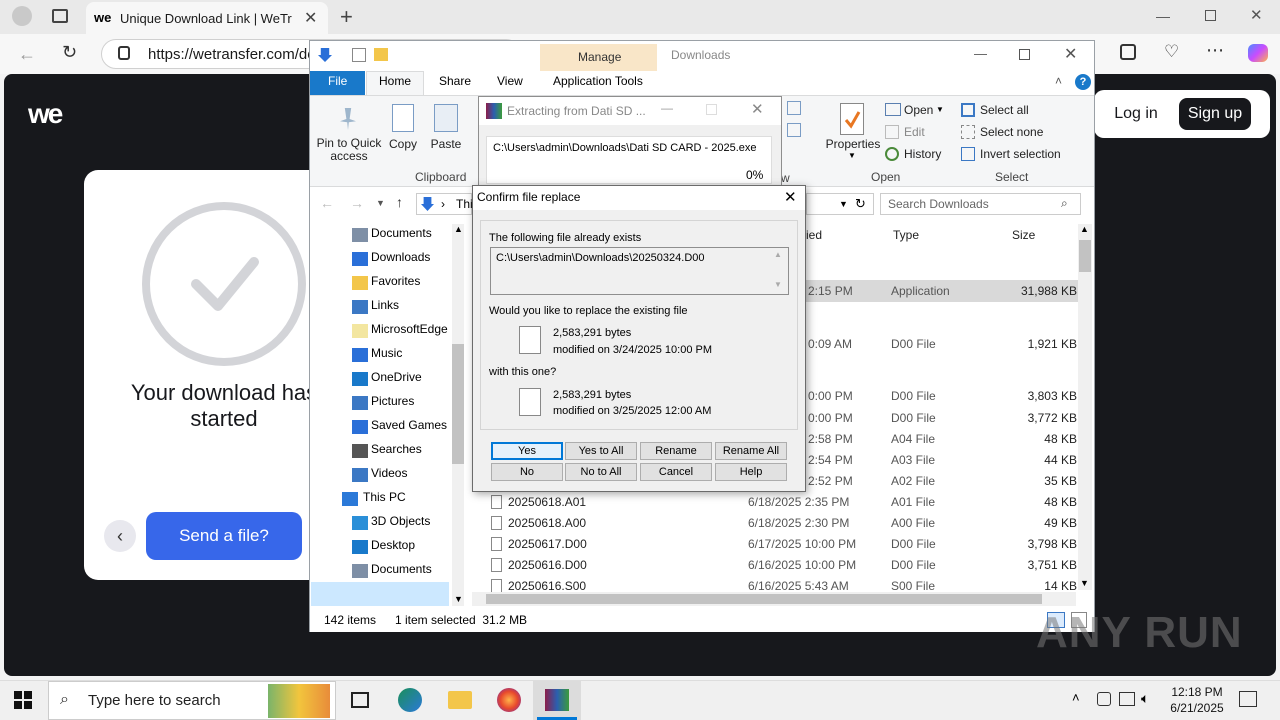 The image size is (1280, 720). Describe the element at coordinates (1215, 114) in the screenshot. I see `signup-button: Sign up` at that location.